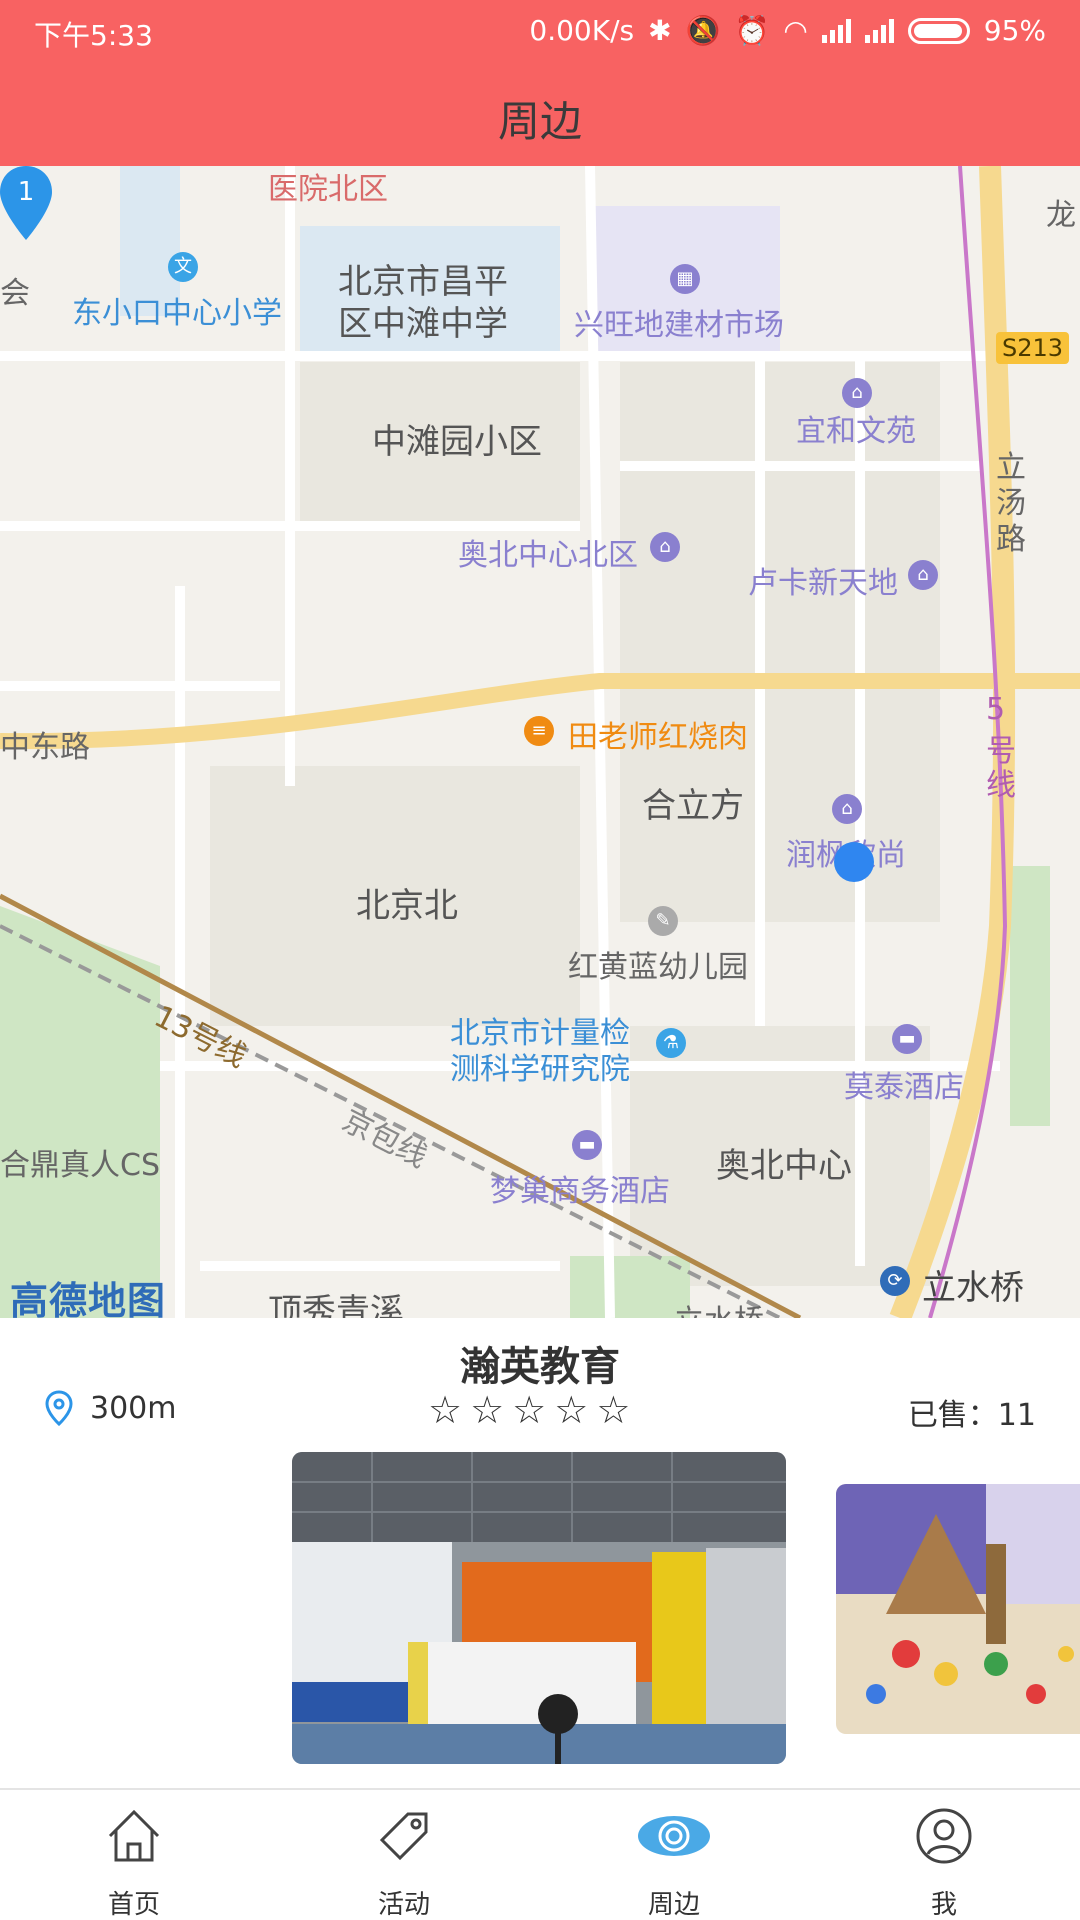 This screenshot has height=1920, width=1080. Describe the element at coordinates (587, 1145) in the screenshot. I see `mengchao-poi-icon: ▬` at that location.